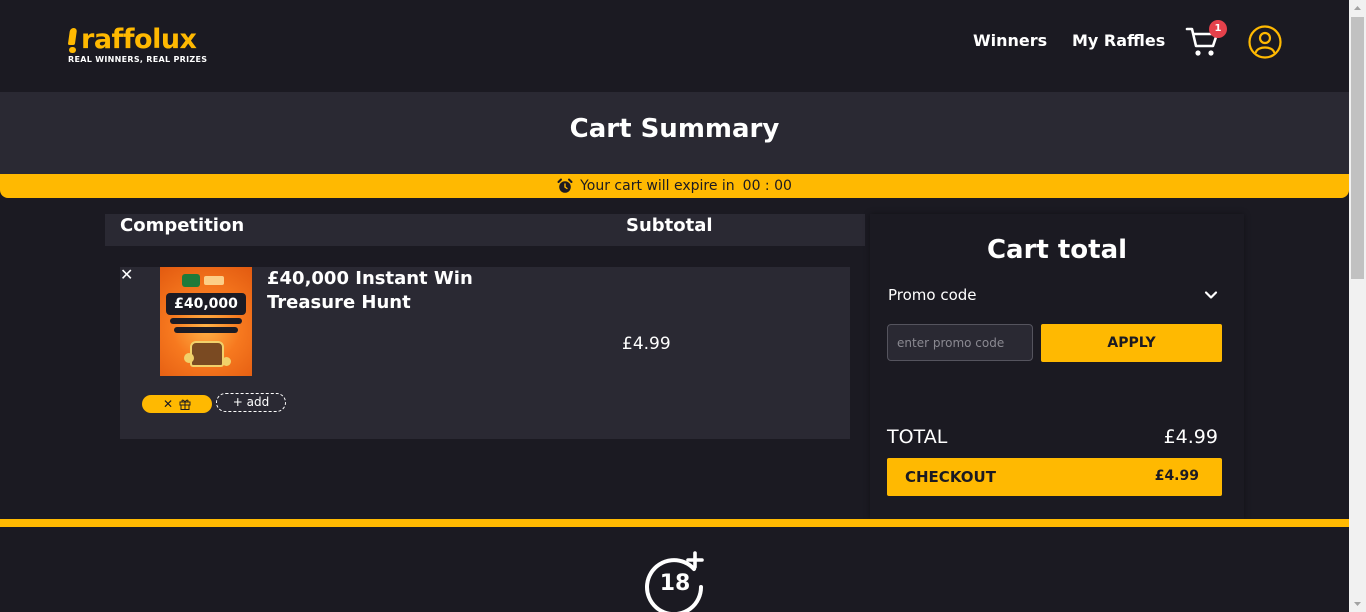 The width and height of the screenshot is (1366, 612). Describe the element at coordinates (1357, 603) in the screenshot. I see `scroll-down-arrow-icon` at that location.